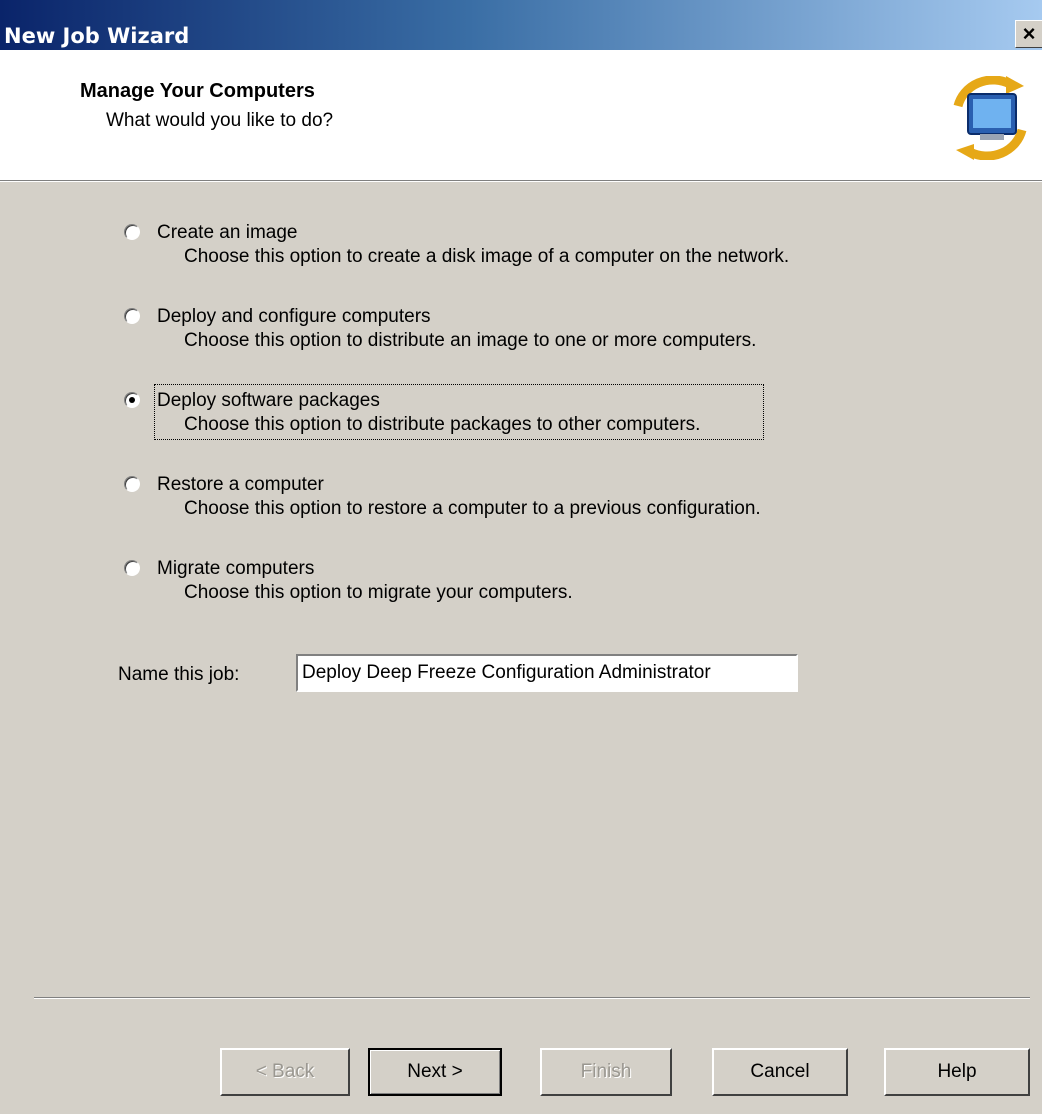 This screenshot has height=1114, width=1042. What do you see at coordinates (197, 91) in the screenshot?
I see `page-title: Manage Your Computers` at bounding box center [197, 91].